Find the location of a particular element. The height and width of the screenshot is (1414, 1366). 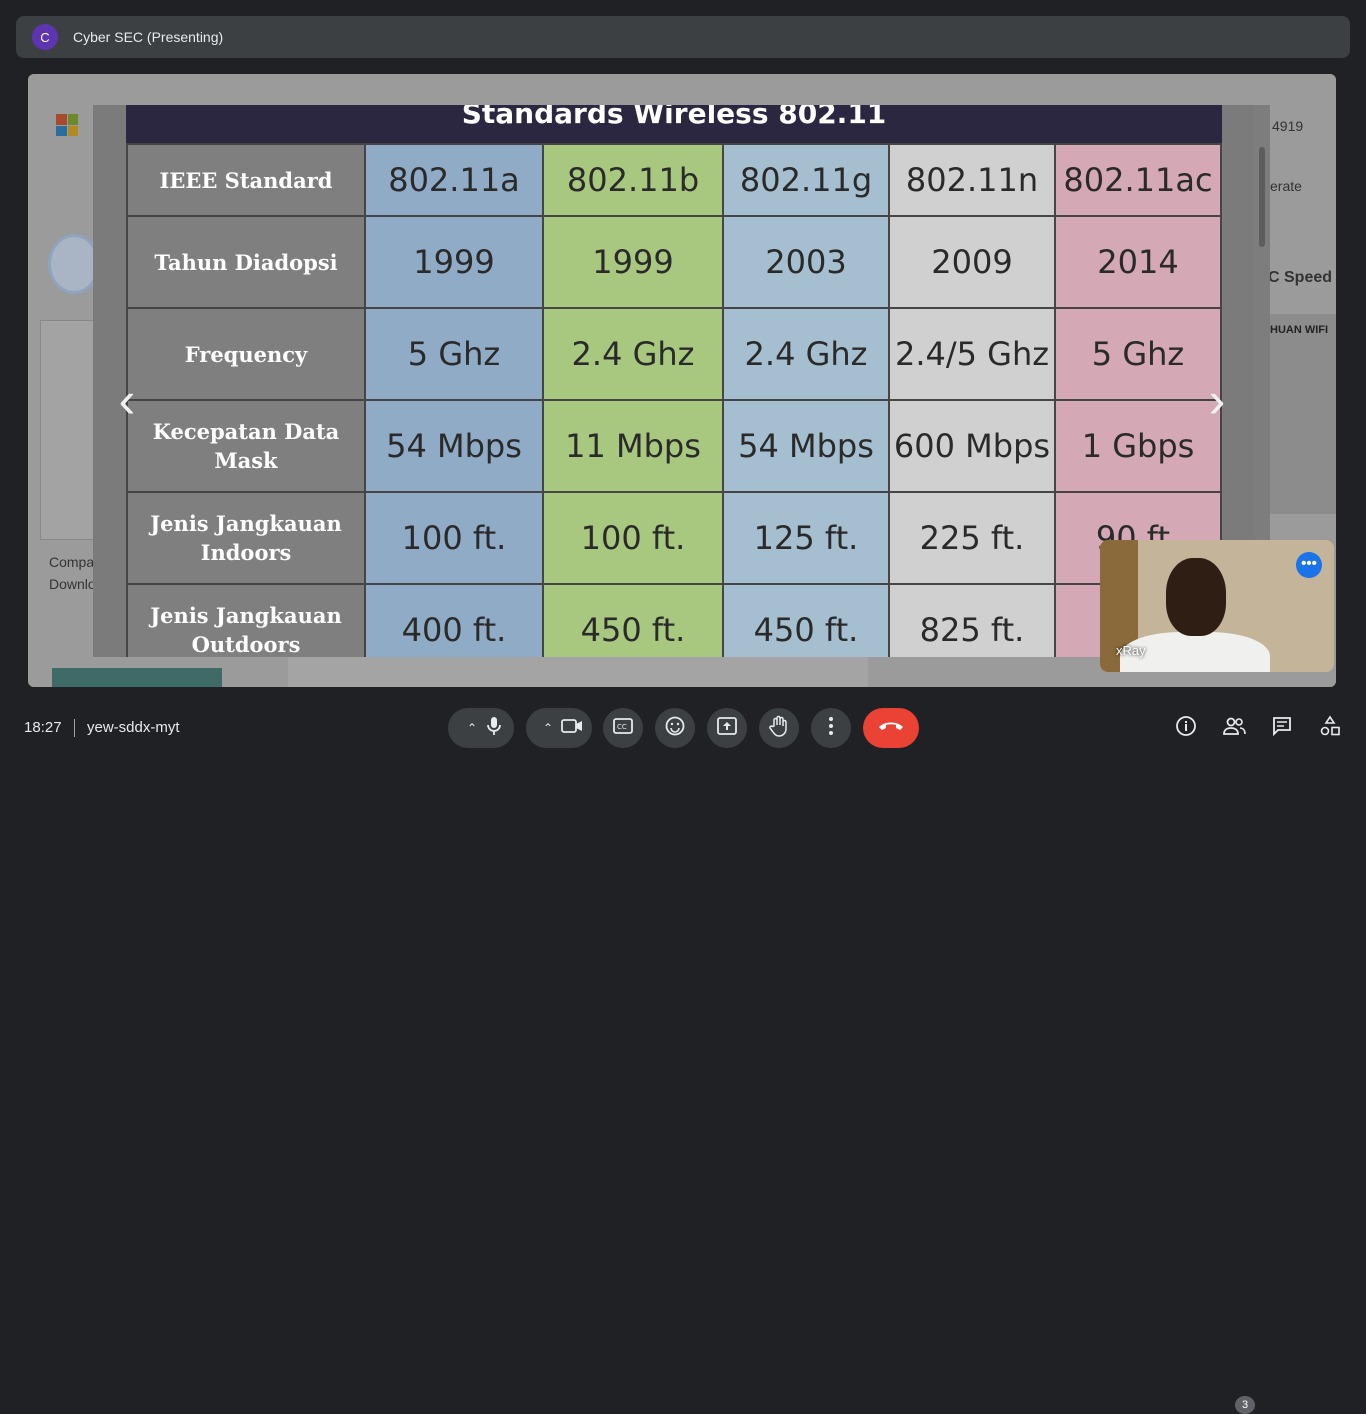

people-button is located at coordinates (1234, 728).